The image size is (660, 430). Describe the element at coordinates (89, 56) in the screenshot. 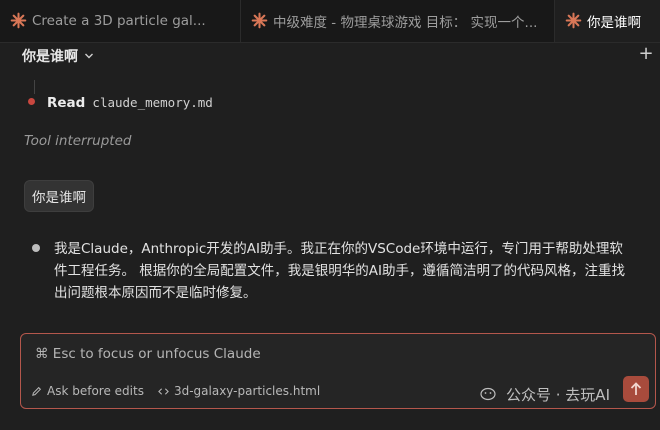

I see `chevron-down-icon` at that location.